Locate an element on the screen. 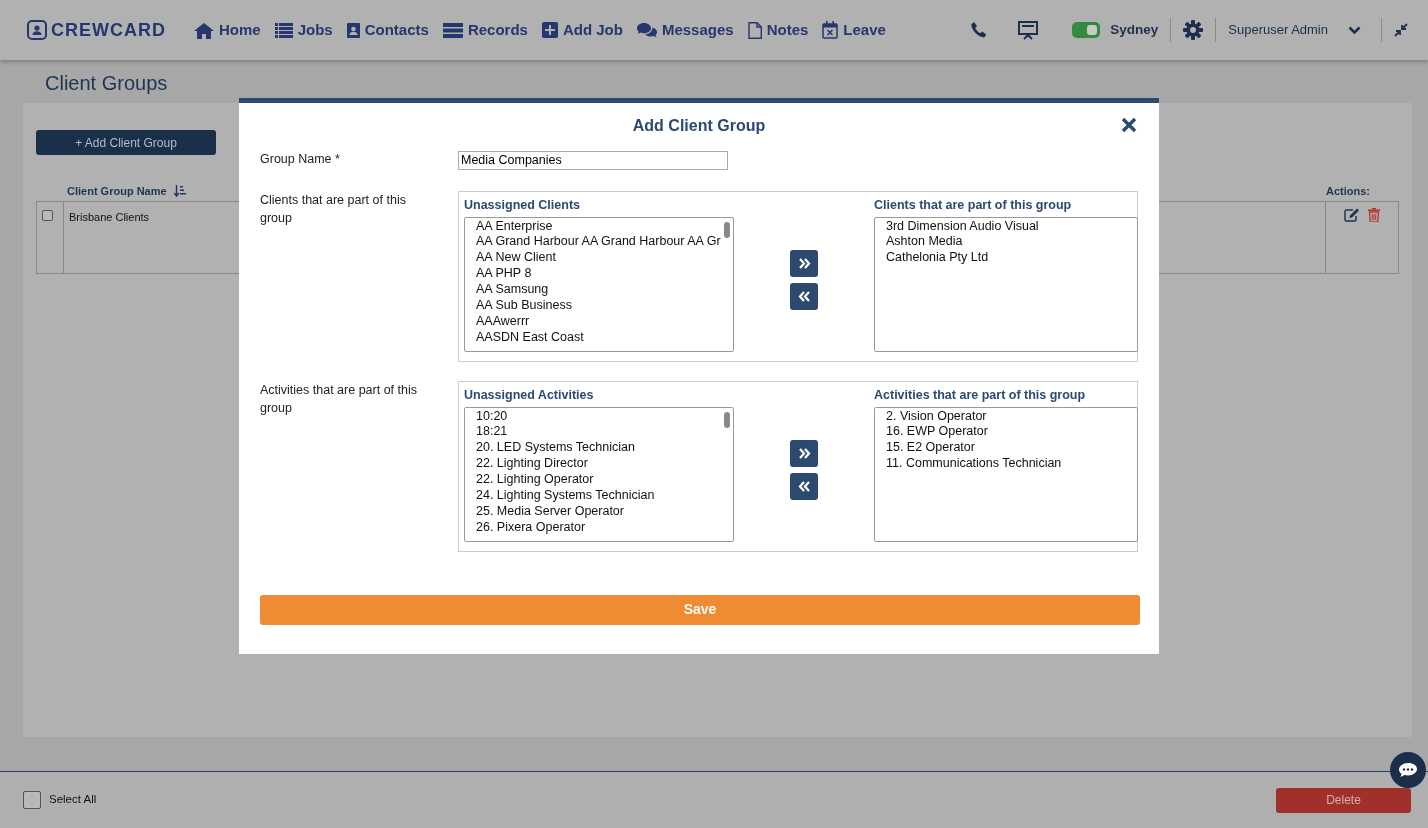 Image resolution: width=1428 pixels, height=828 pixels. nav-link: Records is located at coordinates (485, 30).